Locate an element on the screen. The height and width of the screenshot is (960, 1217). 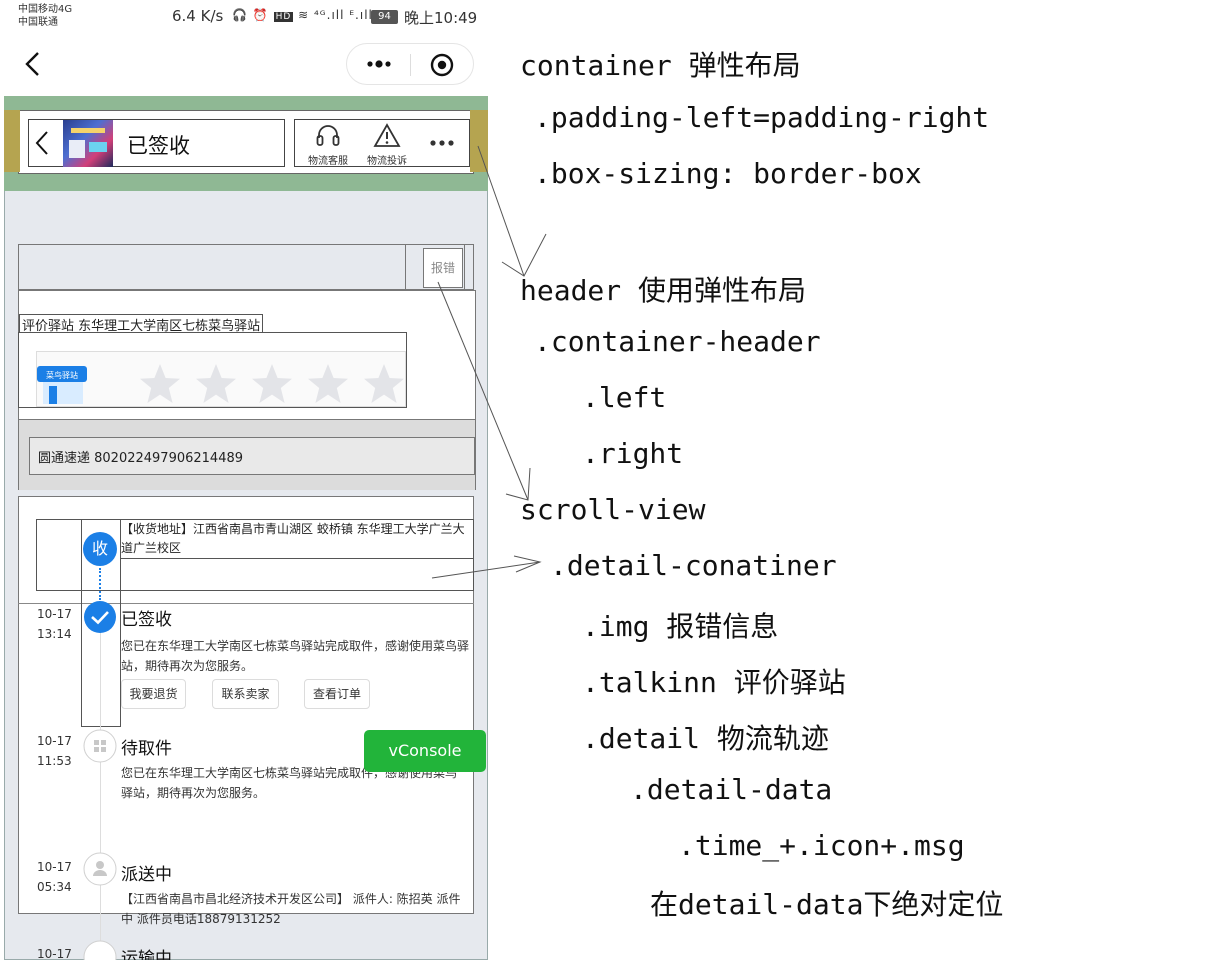
address-divider is located at coordinates (297, 558).